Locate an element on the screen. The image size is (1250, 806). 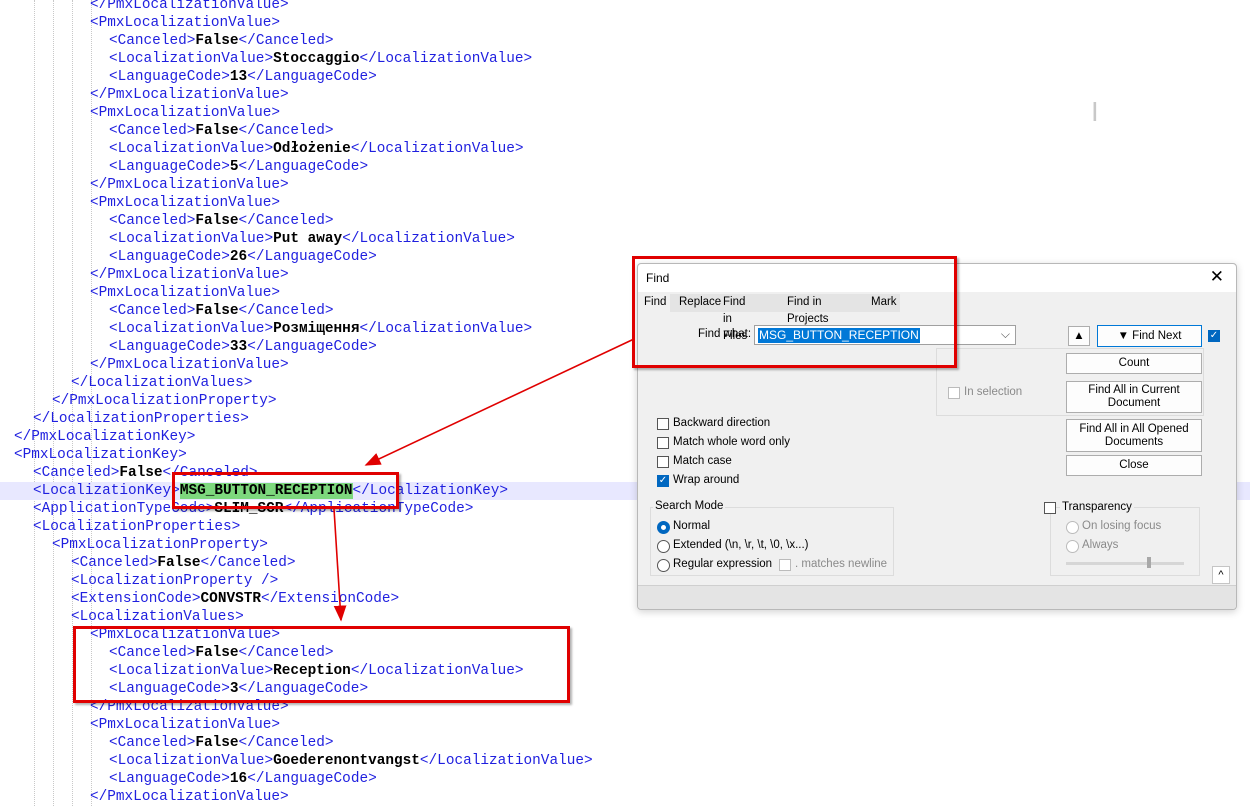
xml-tag: <LocalizationProperties> is located at coordinates (137, 527).